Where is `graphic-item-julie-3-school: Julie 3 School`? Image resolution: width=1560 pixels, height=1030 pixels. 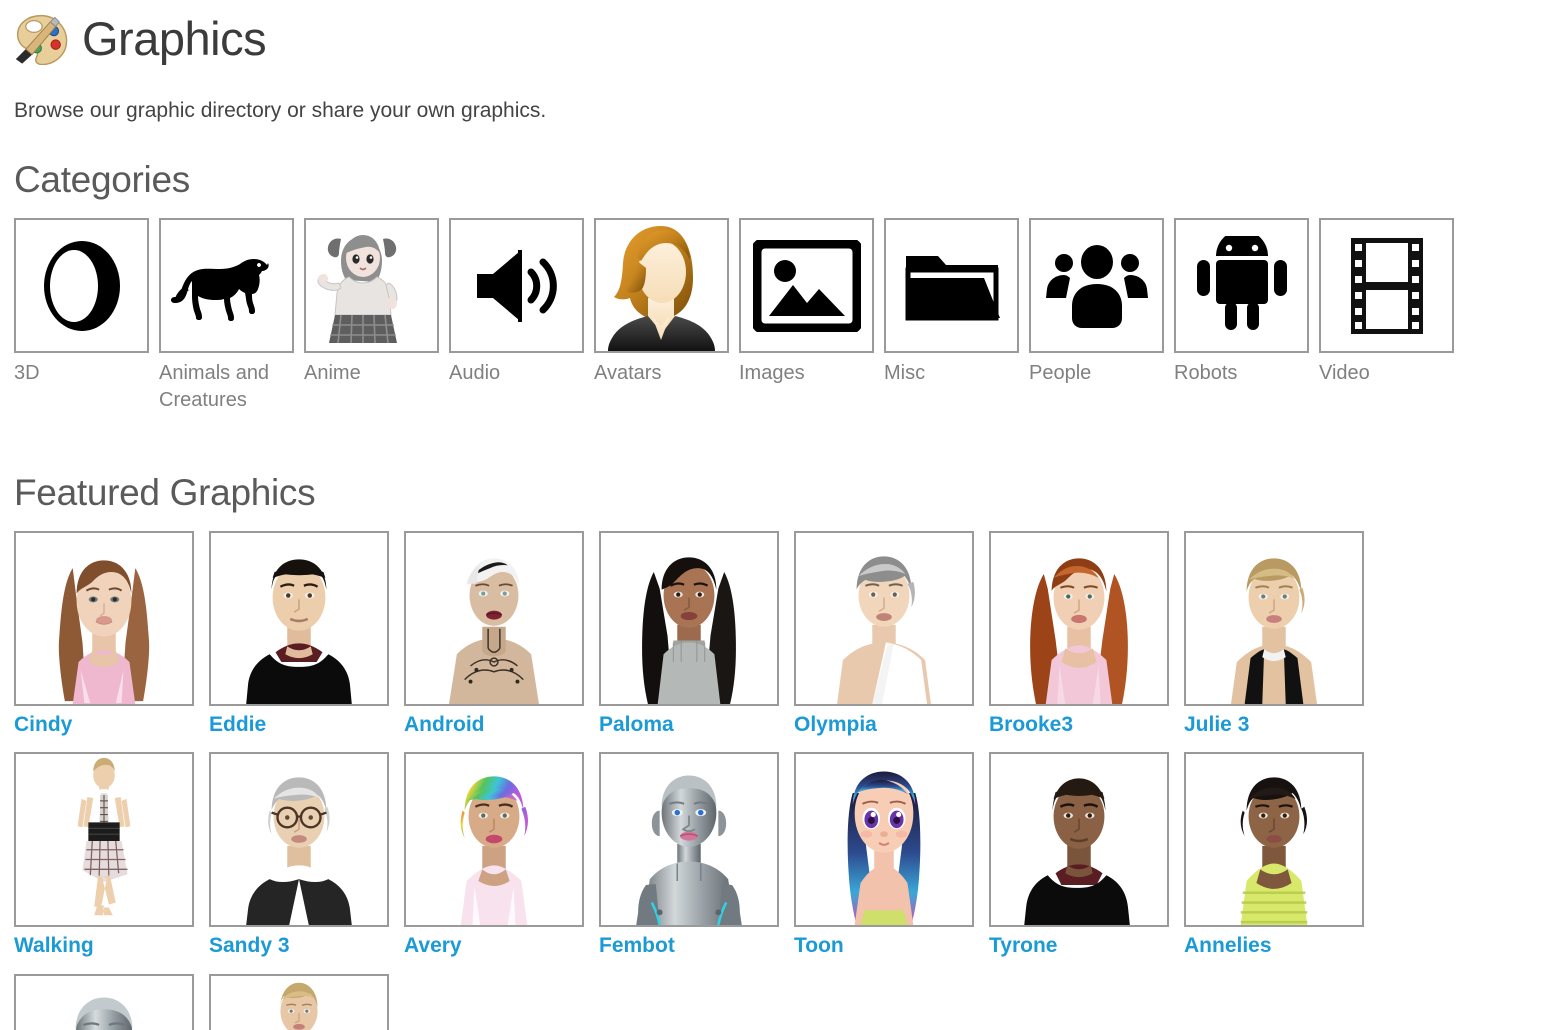 graphic-item-julie-3-school: Julie 3 School is located at coordinates (299, 1001).